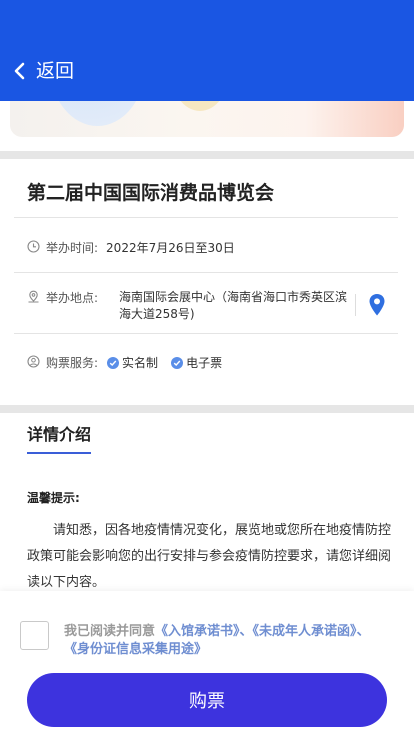 This screenshot has width=414, height=736. Describe the element at coordinates (204, 363) in the screenshot. I see `service-name: 电子票` at that location.